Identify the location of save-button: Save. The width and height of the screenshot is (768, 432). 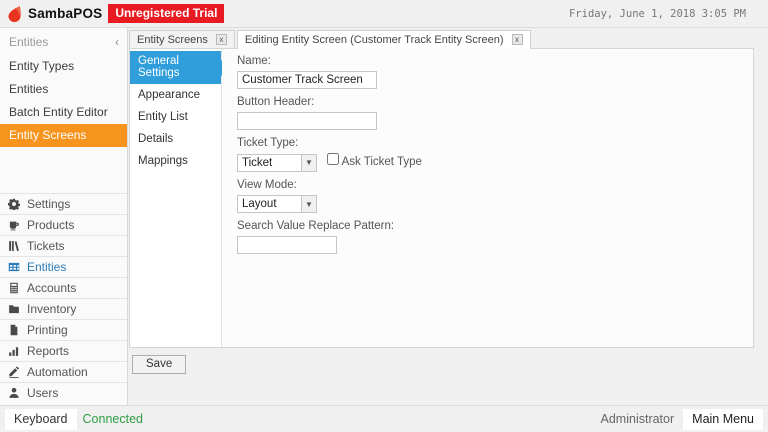
(159, 364).